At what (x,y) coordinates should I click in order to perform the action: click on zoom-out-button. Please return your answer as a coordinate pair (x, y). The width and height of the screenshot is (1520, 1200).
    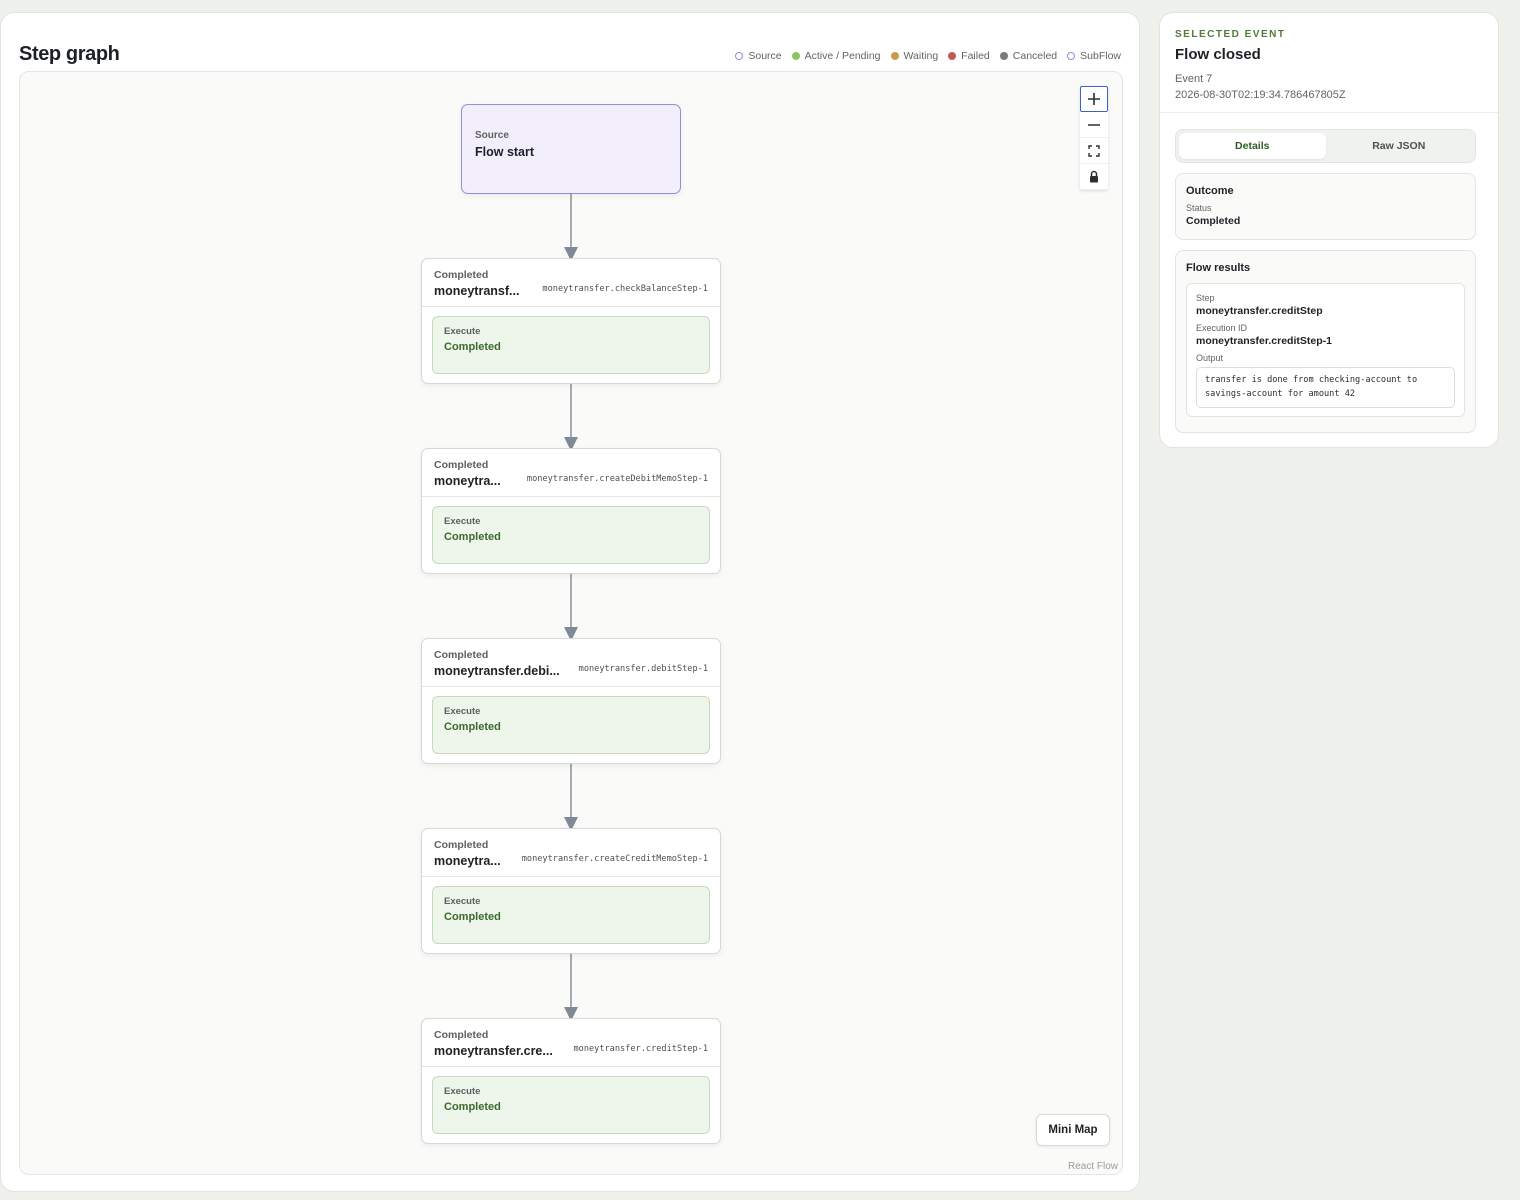
    Looking at the image, I should click on (1094, 125).